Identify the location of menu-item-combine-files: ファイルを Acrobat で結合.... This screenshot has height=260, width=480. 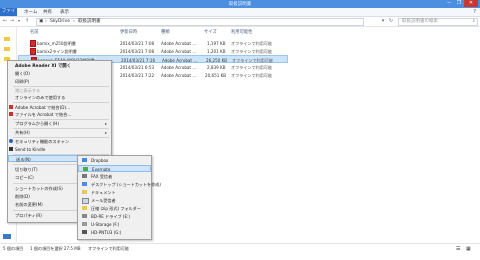
(59, 114).